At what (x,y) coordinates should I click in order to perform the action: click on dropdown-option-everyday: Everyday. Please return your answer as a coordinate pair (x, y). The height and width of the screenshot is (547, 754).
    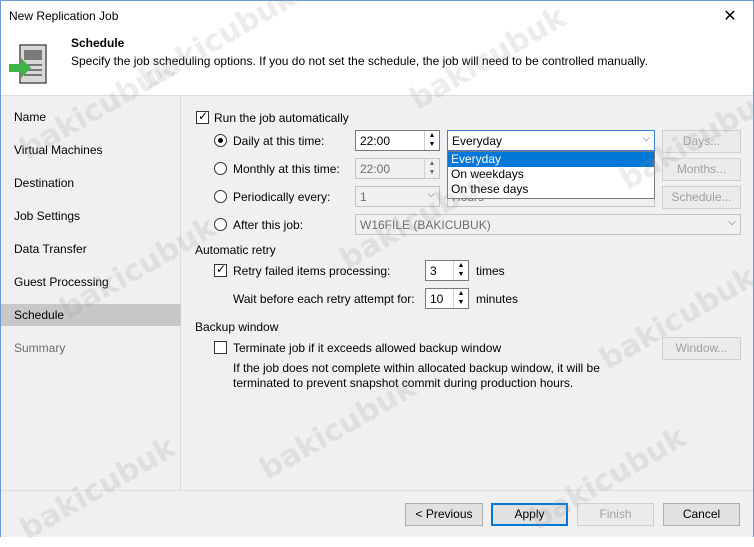
    Looking at the image, I should click on (551, 159).